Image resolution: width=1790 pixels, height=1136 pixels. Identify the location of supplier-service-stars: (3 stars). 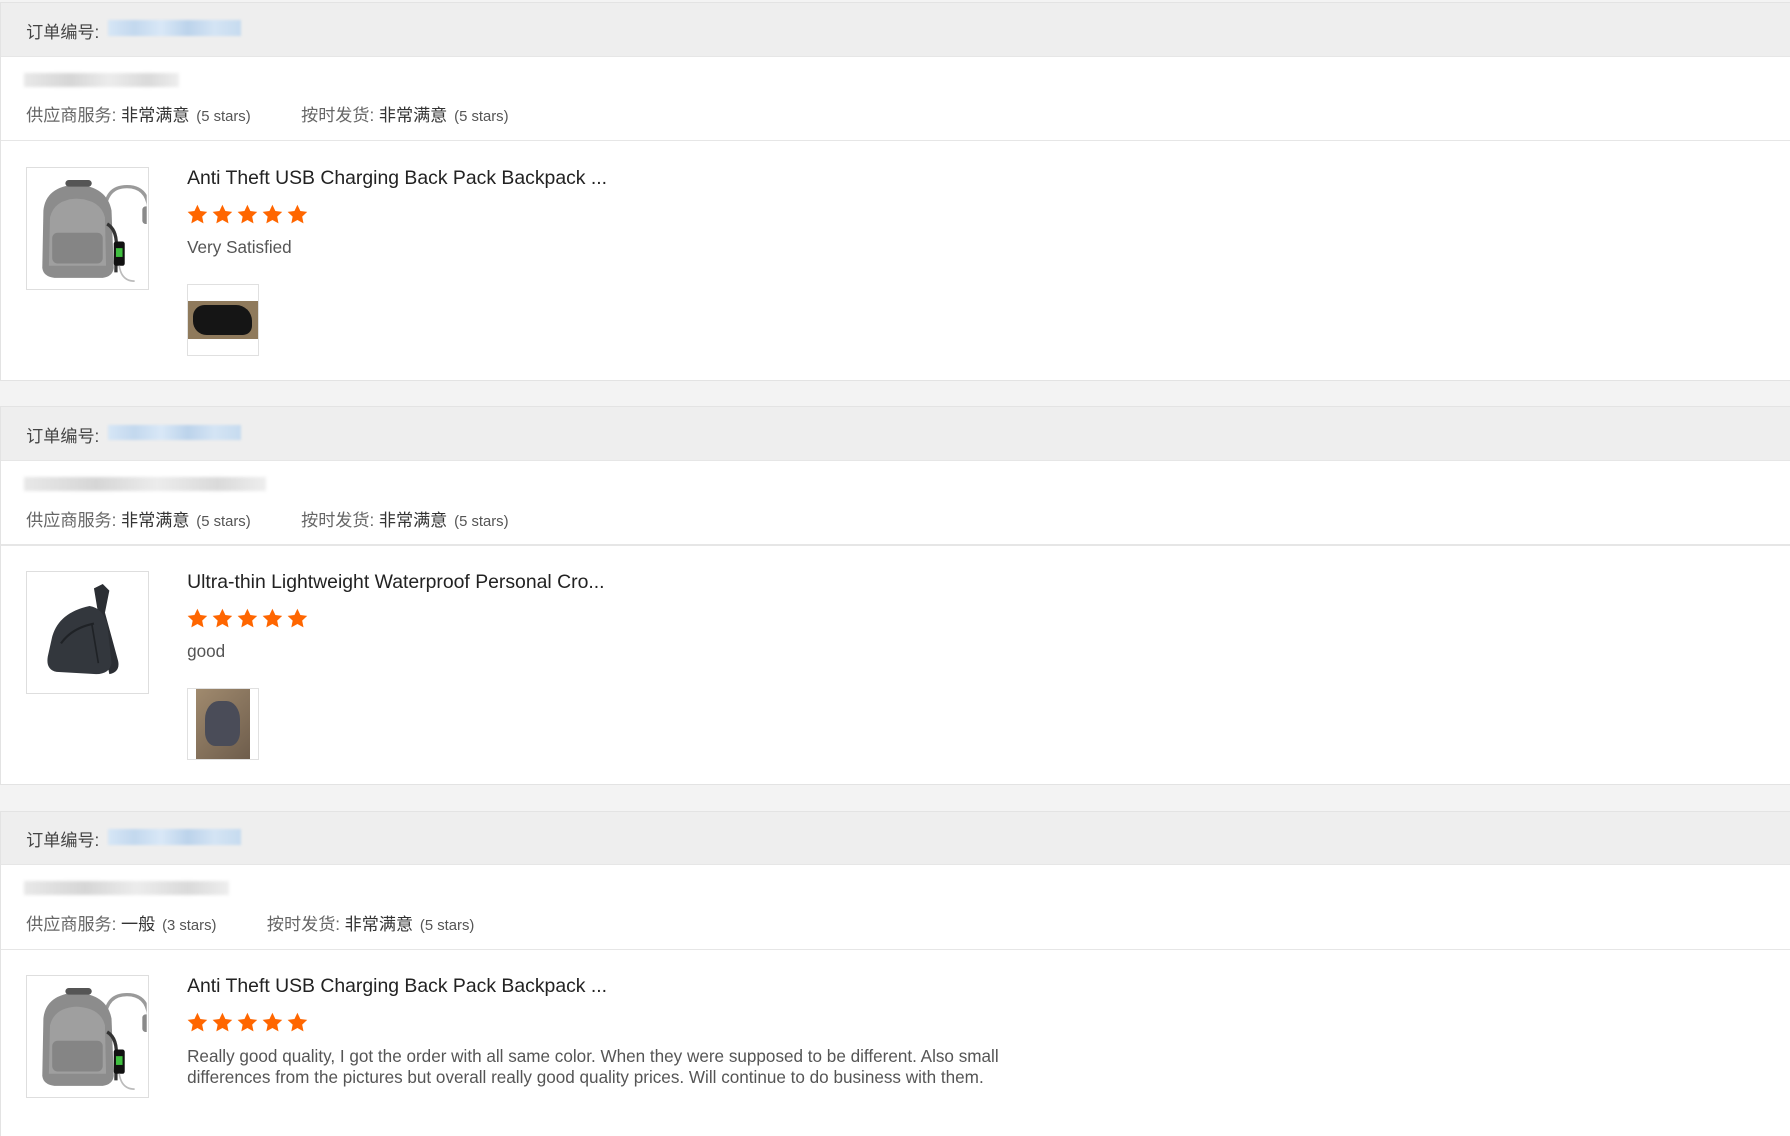
(189, 925).